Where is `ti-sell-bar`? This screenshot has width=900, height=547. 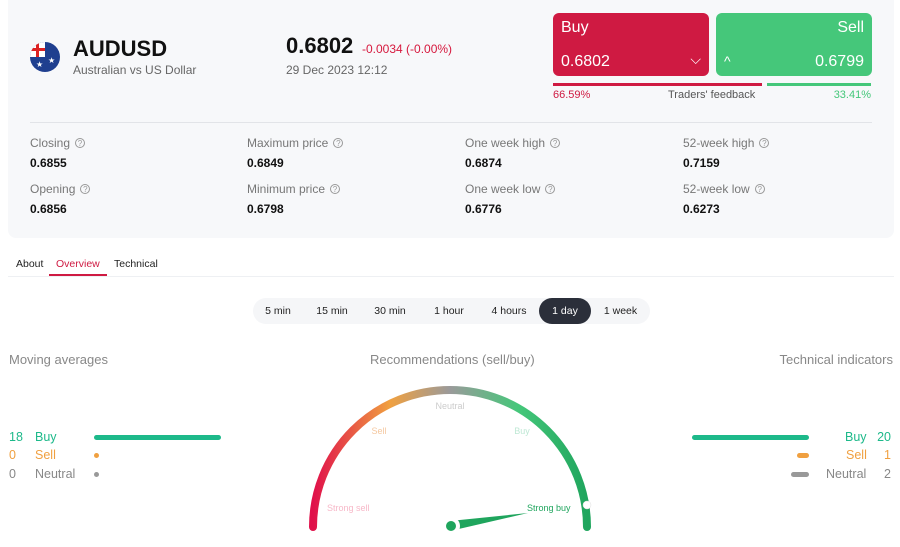 ti-sell-bar is located at coordinates (803, 455).